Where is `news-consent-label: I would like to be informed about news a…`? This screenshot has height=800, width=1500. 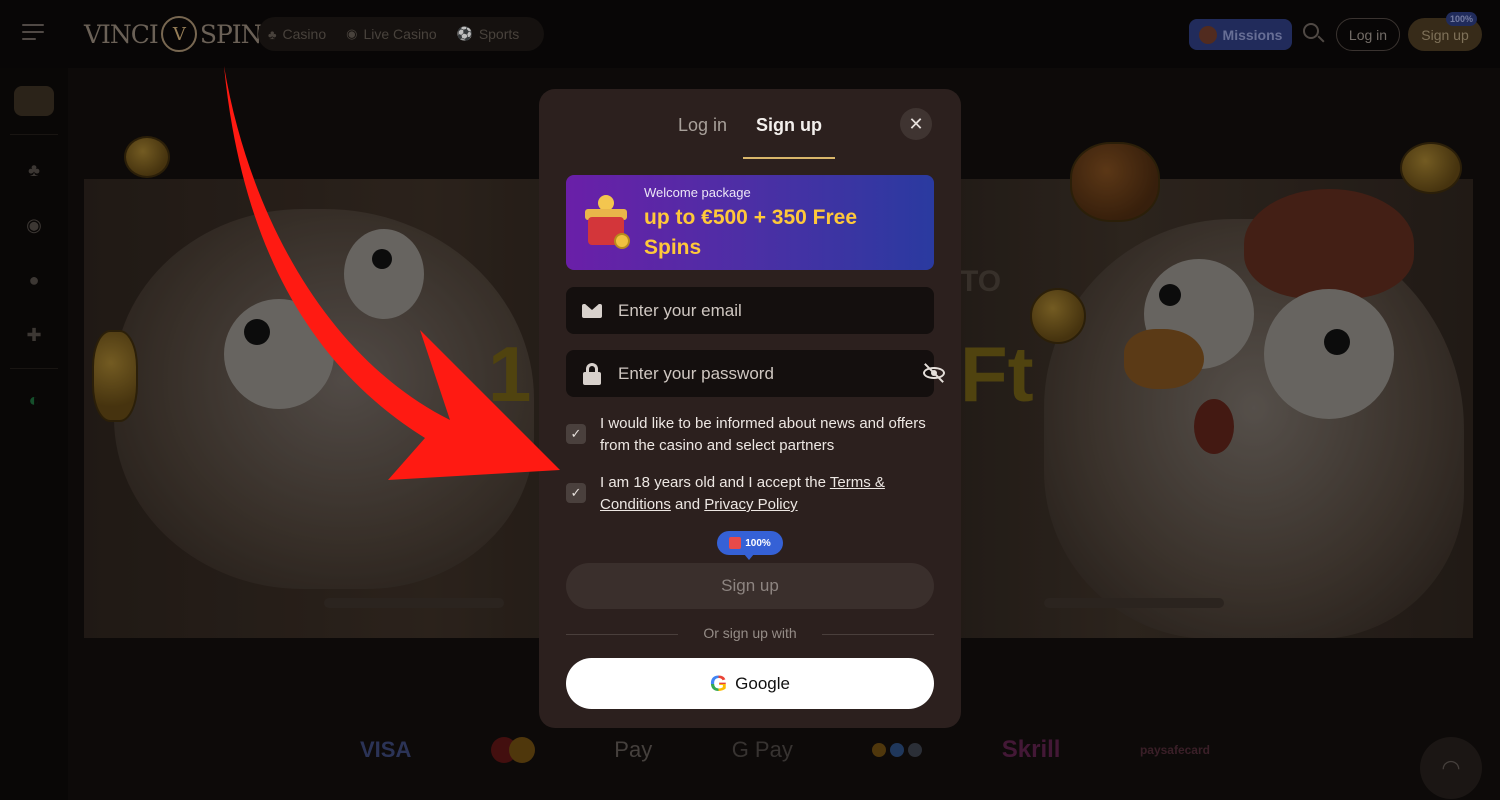
news-consent-label: I would like to be informed about news a… is located at coordinates (763, 434).